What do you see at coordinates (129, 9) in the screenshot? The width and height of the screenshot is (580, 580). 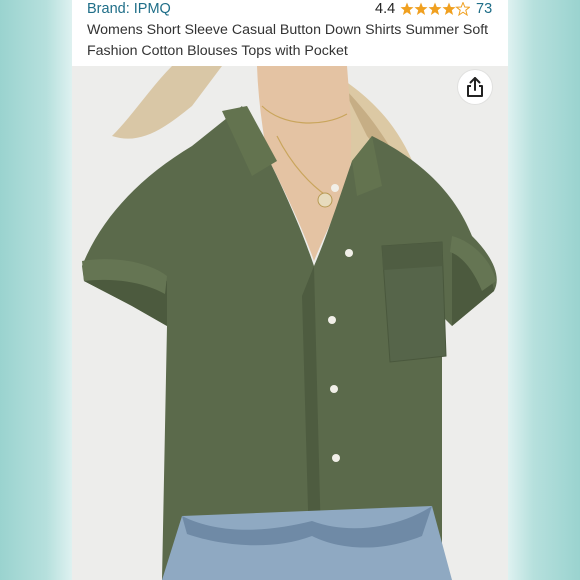 I see `brand-link: Brand: IPMQ` at bounding box center [129, 9].